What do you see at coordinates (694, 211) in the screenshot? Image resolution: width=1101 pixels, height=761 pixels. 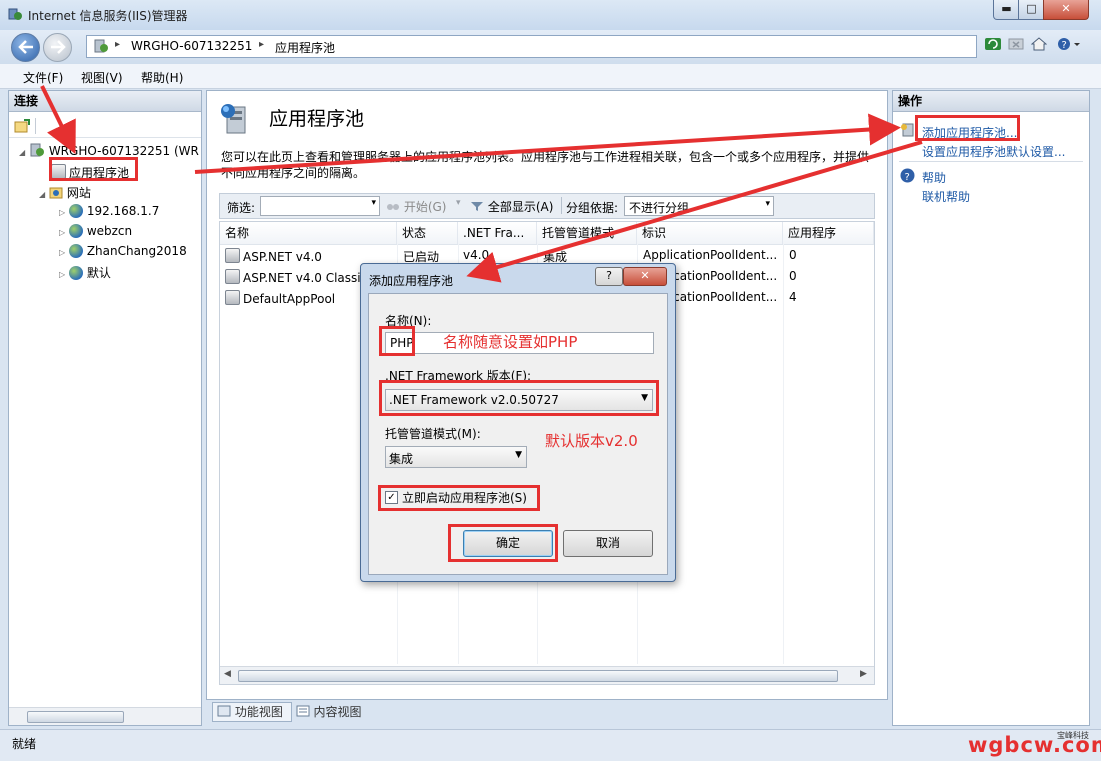 I see `arrow-to-dialog` at bounding box center [694, 211].